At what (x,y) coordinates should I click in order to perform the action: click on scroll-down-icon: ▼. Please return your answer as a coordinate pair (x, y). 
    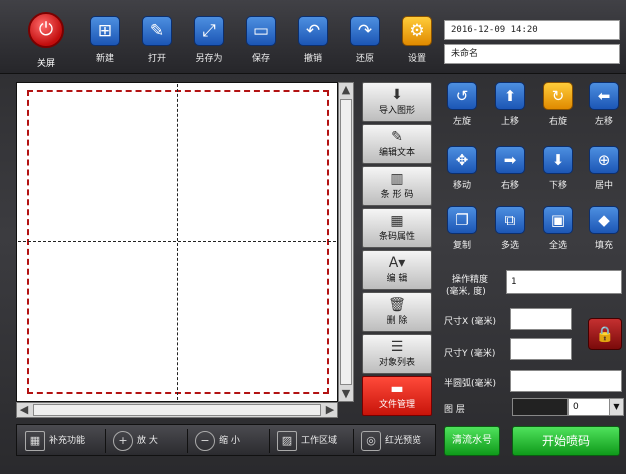
    Looking at the image, I should click on (346, 394).